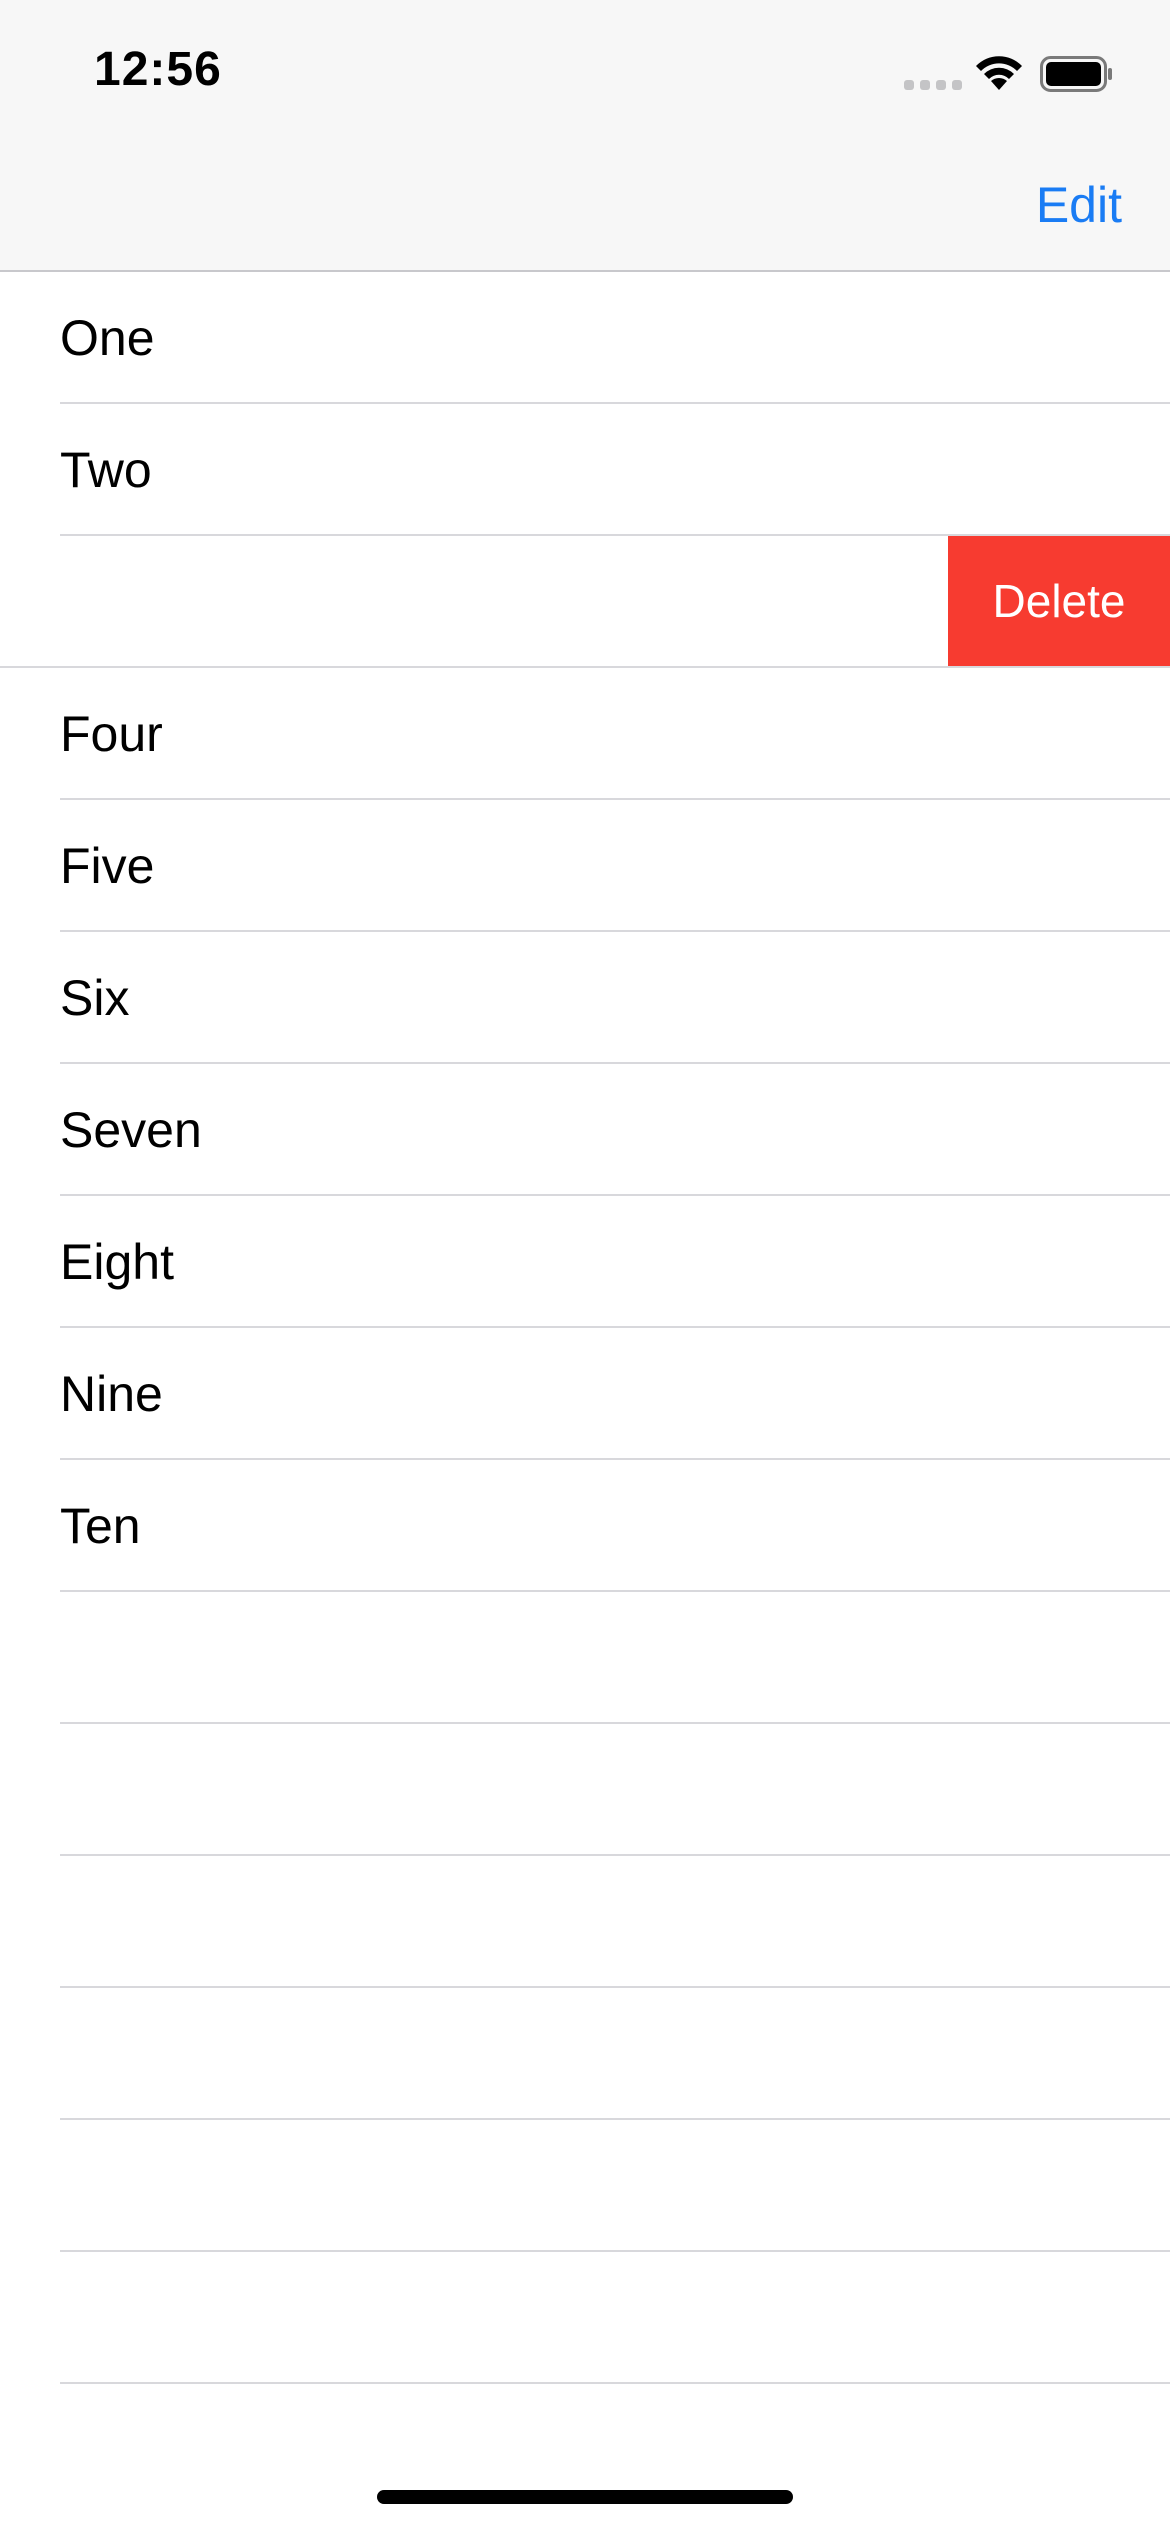 The width and height of the screenshot is (1170, 2532). What do you see at coordinates (615, 2383) in the screenshot?
I see `row-separator` at bounding box center [615, 2383].